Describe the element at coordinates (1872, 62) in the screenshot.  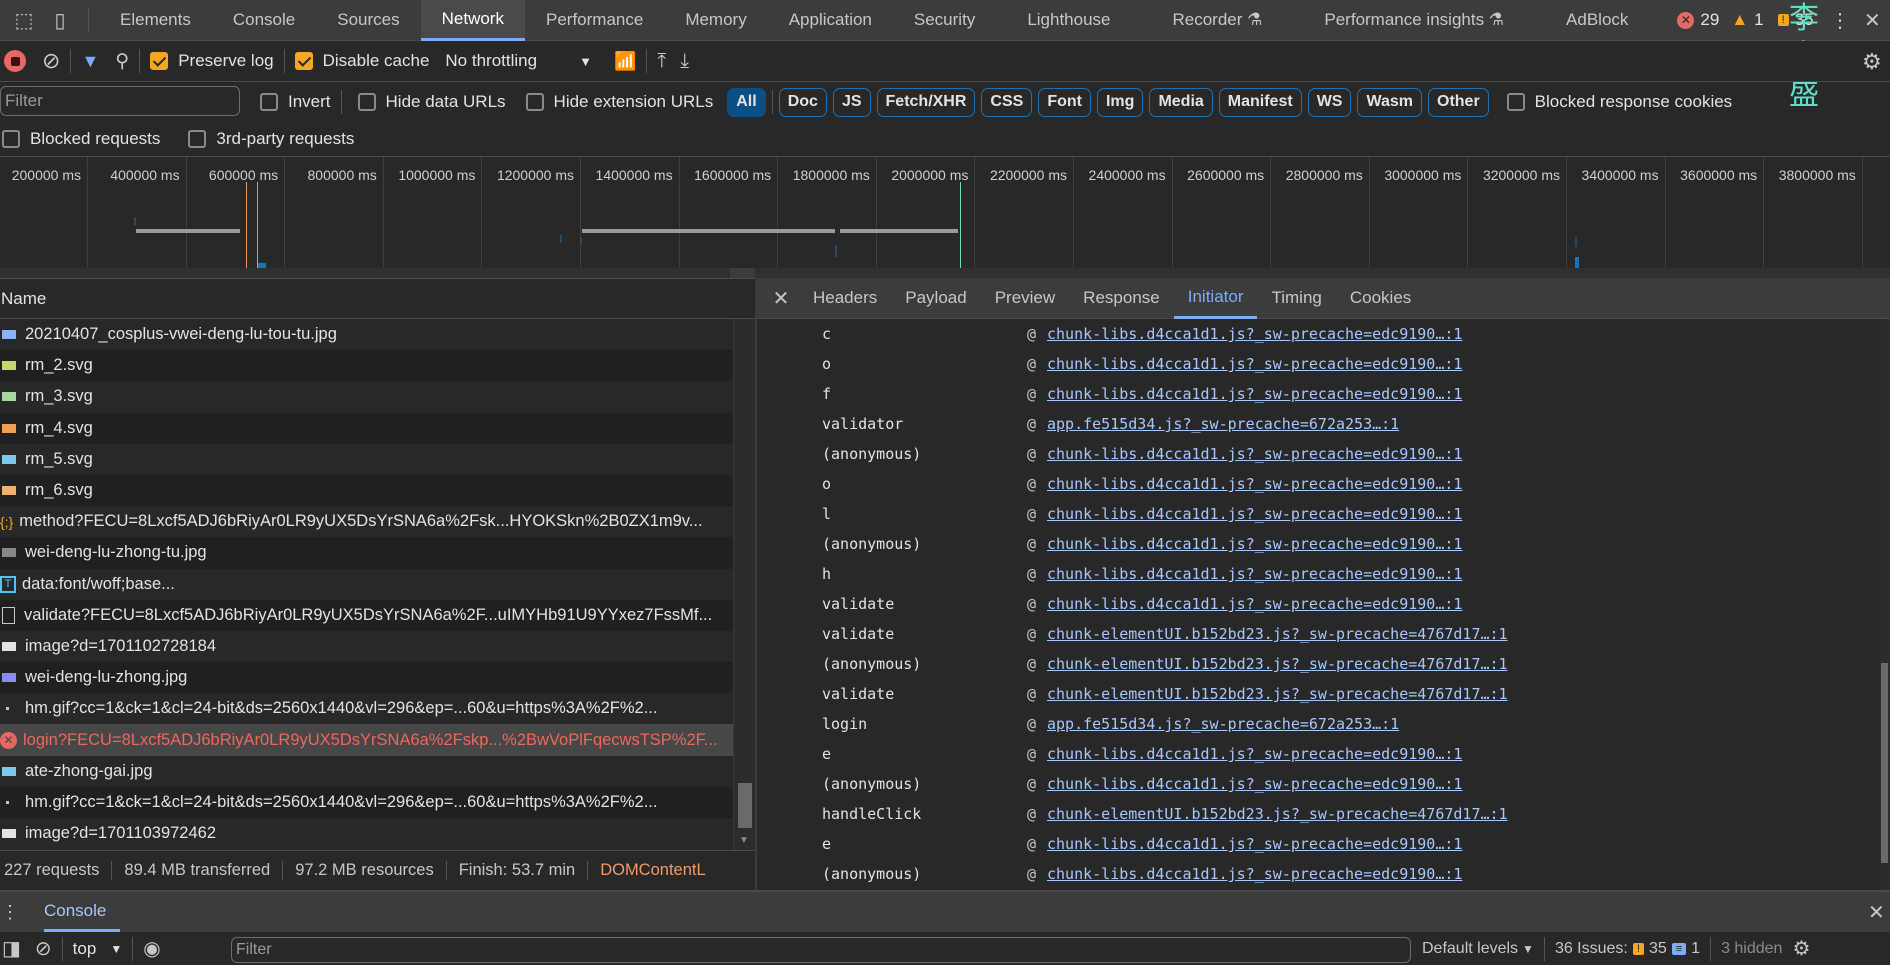
I see `settings-gear-icon: ⚙` at that location.